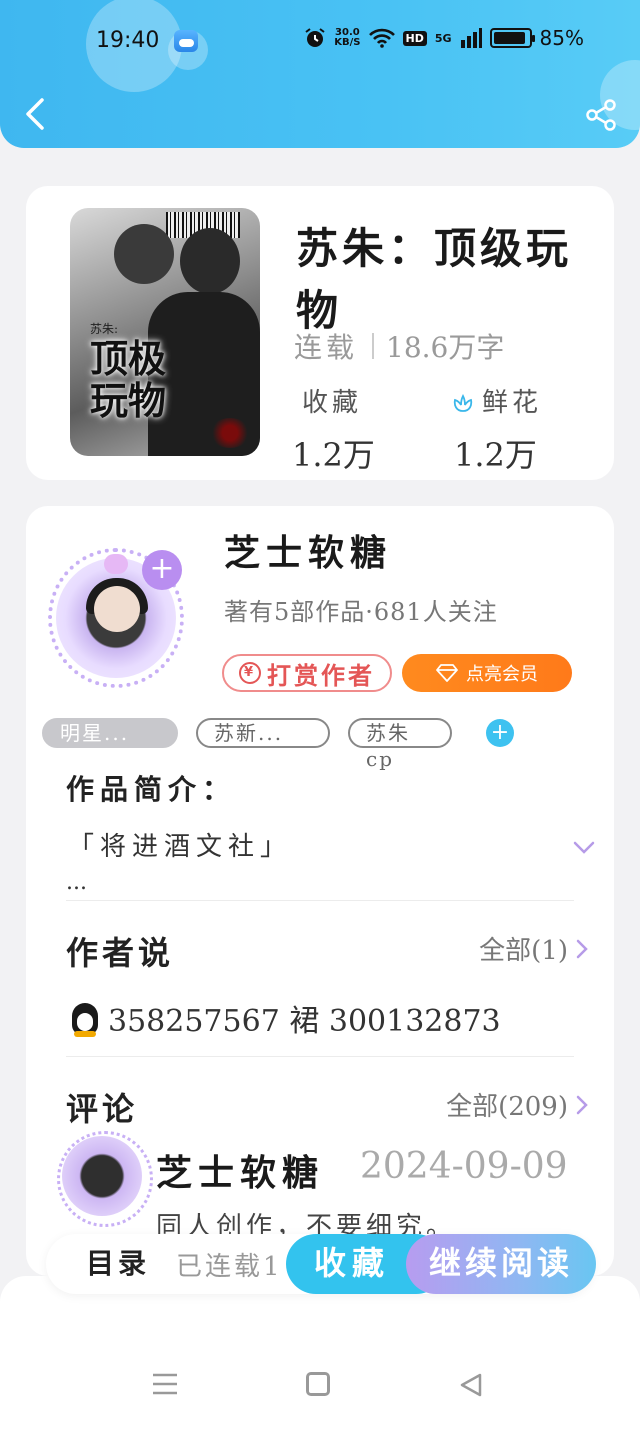 The image size is (640, 1429). Describe the element at coordinates (165, 1384) in the screenshot. I see `menu-icon` at that location.